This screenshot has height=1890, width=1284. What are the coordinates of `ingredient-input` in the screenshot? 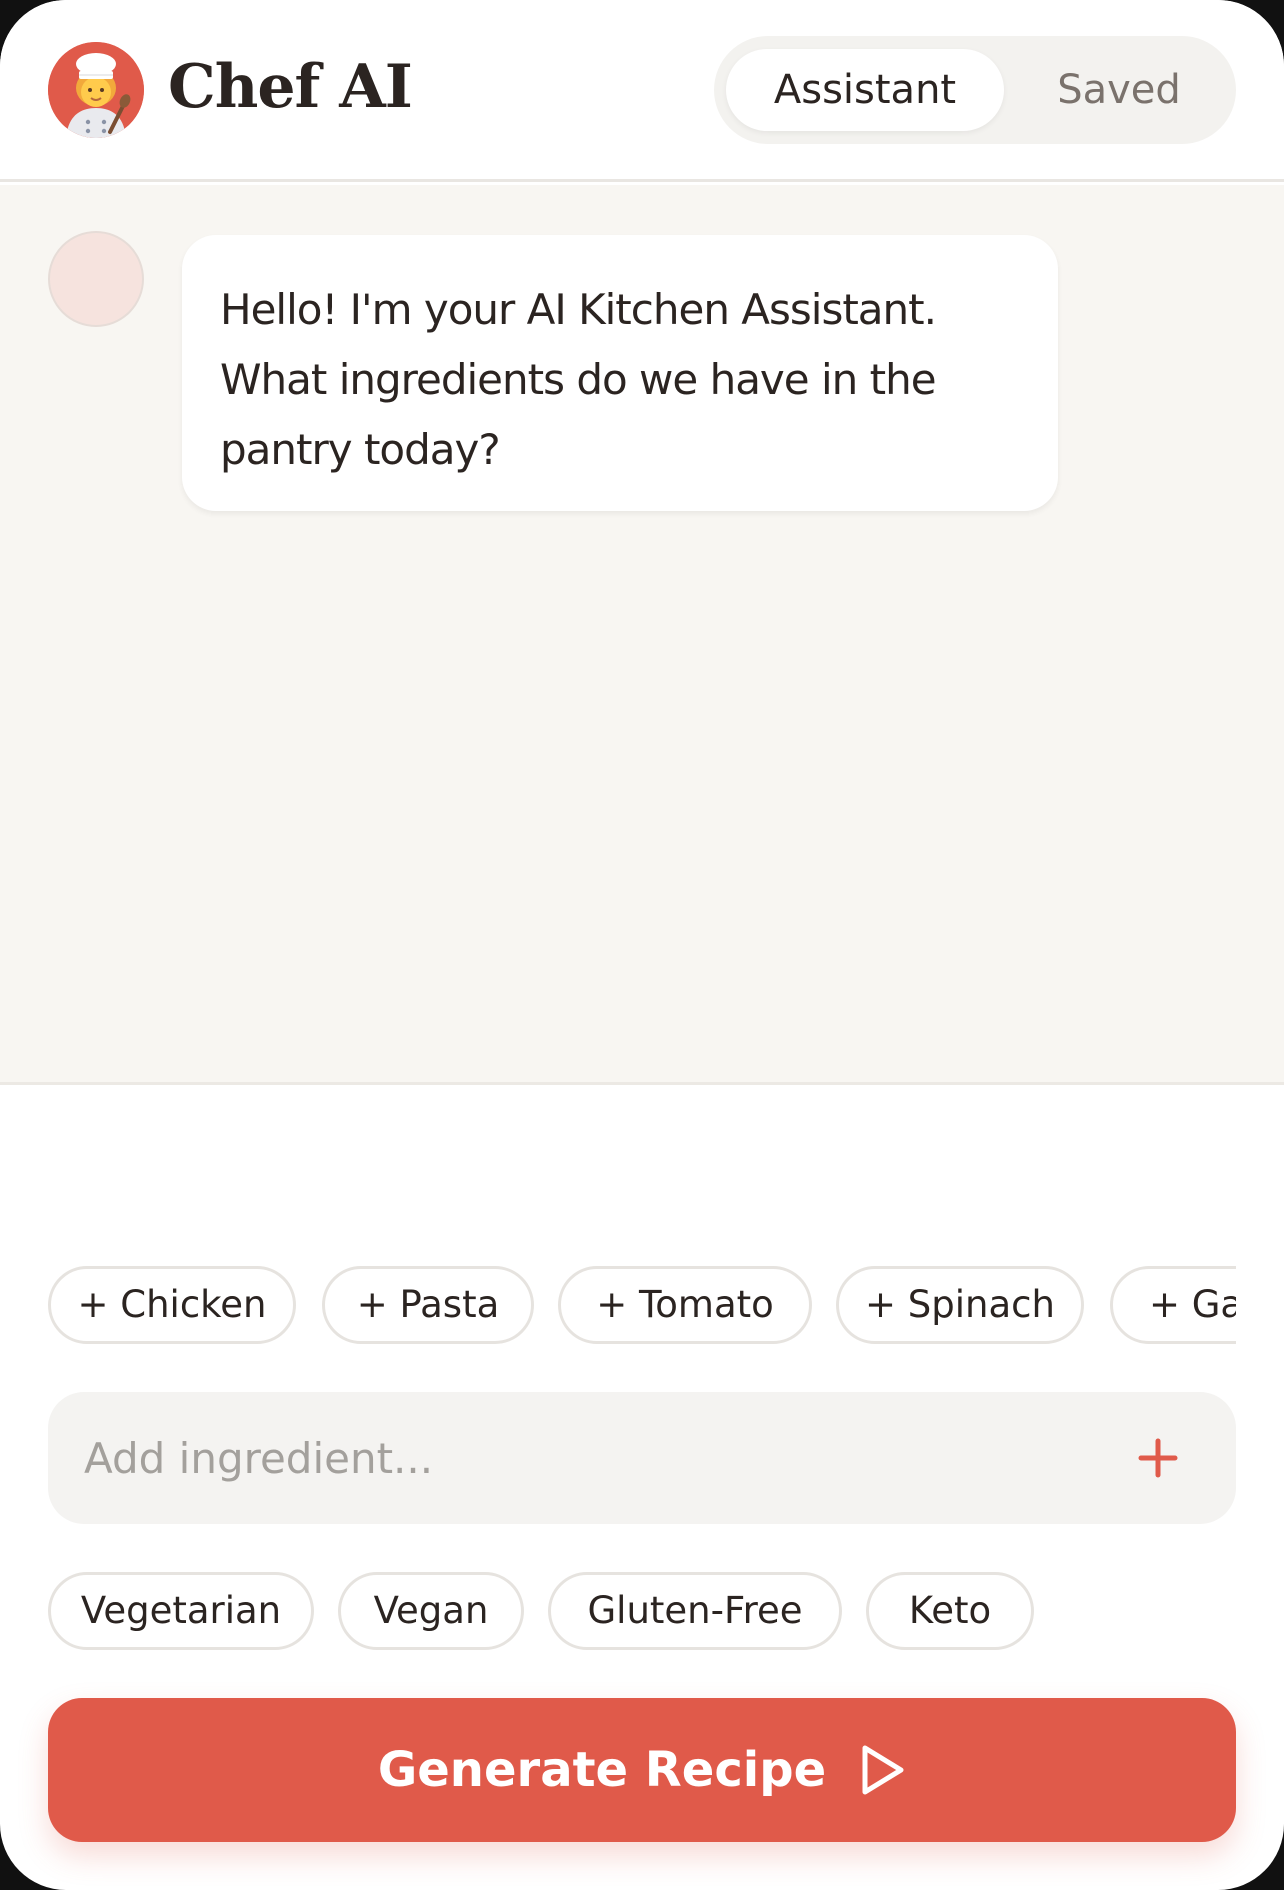 It's located at (584, 1458).